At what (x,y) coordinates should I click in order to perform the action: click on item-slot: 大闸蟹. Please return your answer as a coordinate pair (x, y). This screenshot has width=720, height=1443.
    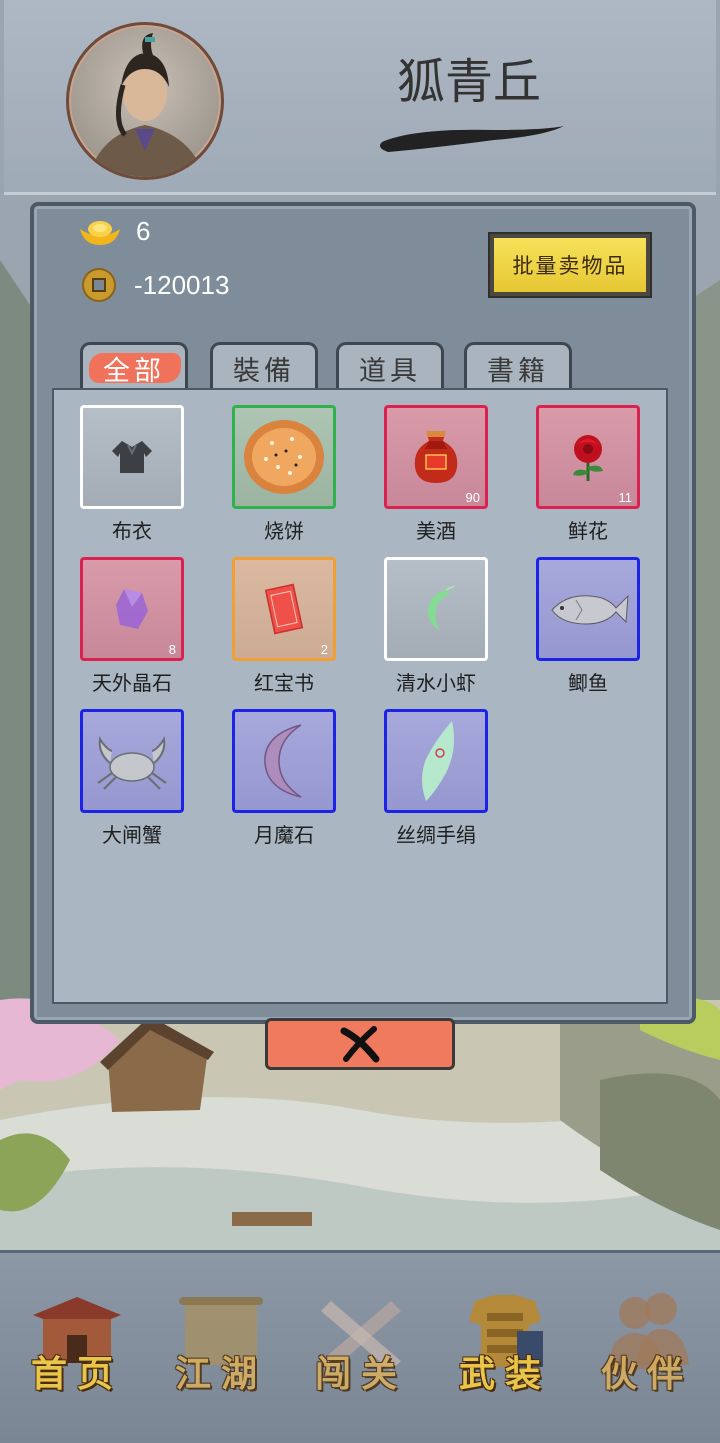
    Looking at the image, I should click on (132, 778).